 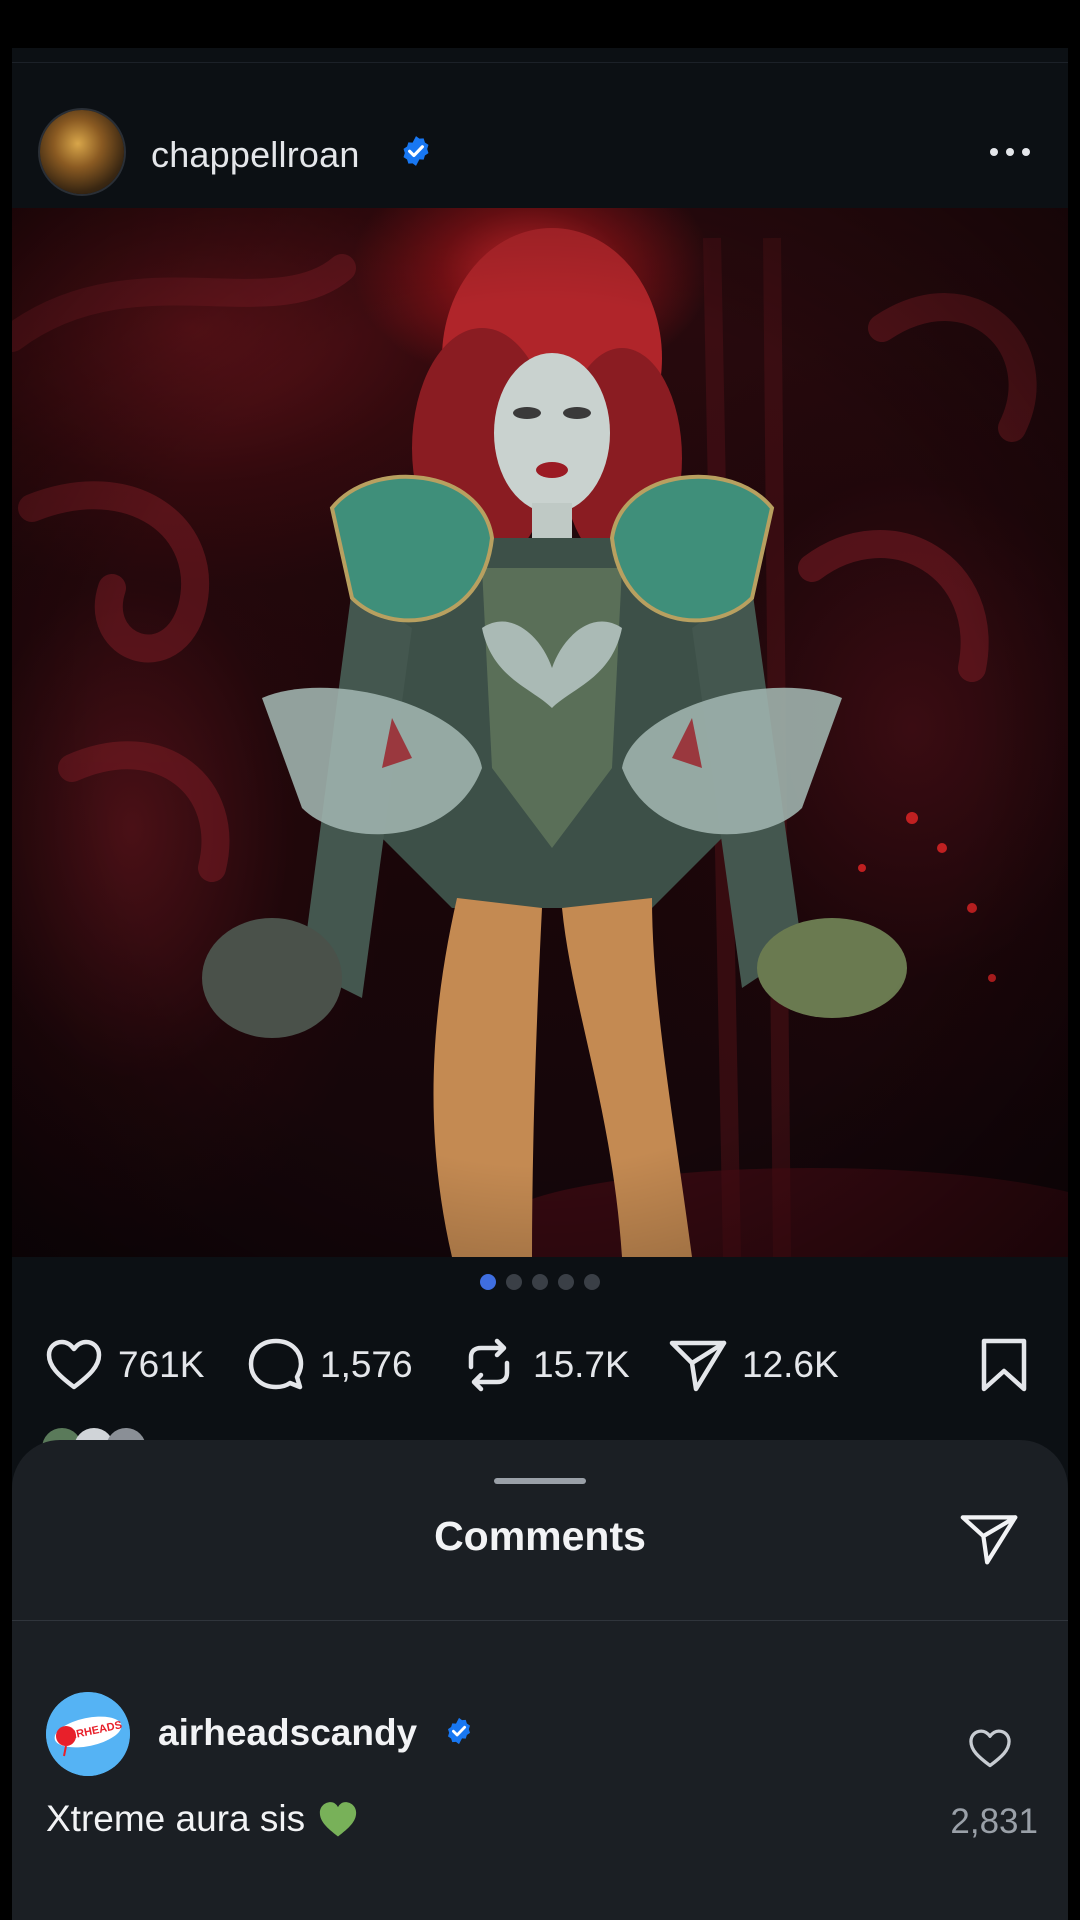 I want to click on commenter-username: airheadscandy, so click(x=287, y=1733).